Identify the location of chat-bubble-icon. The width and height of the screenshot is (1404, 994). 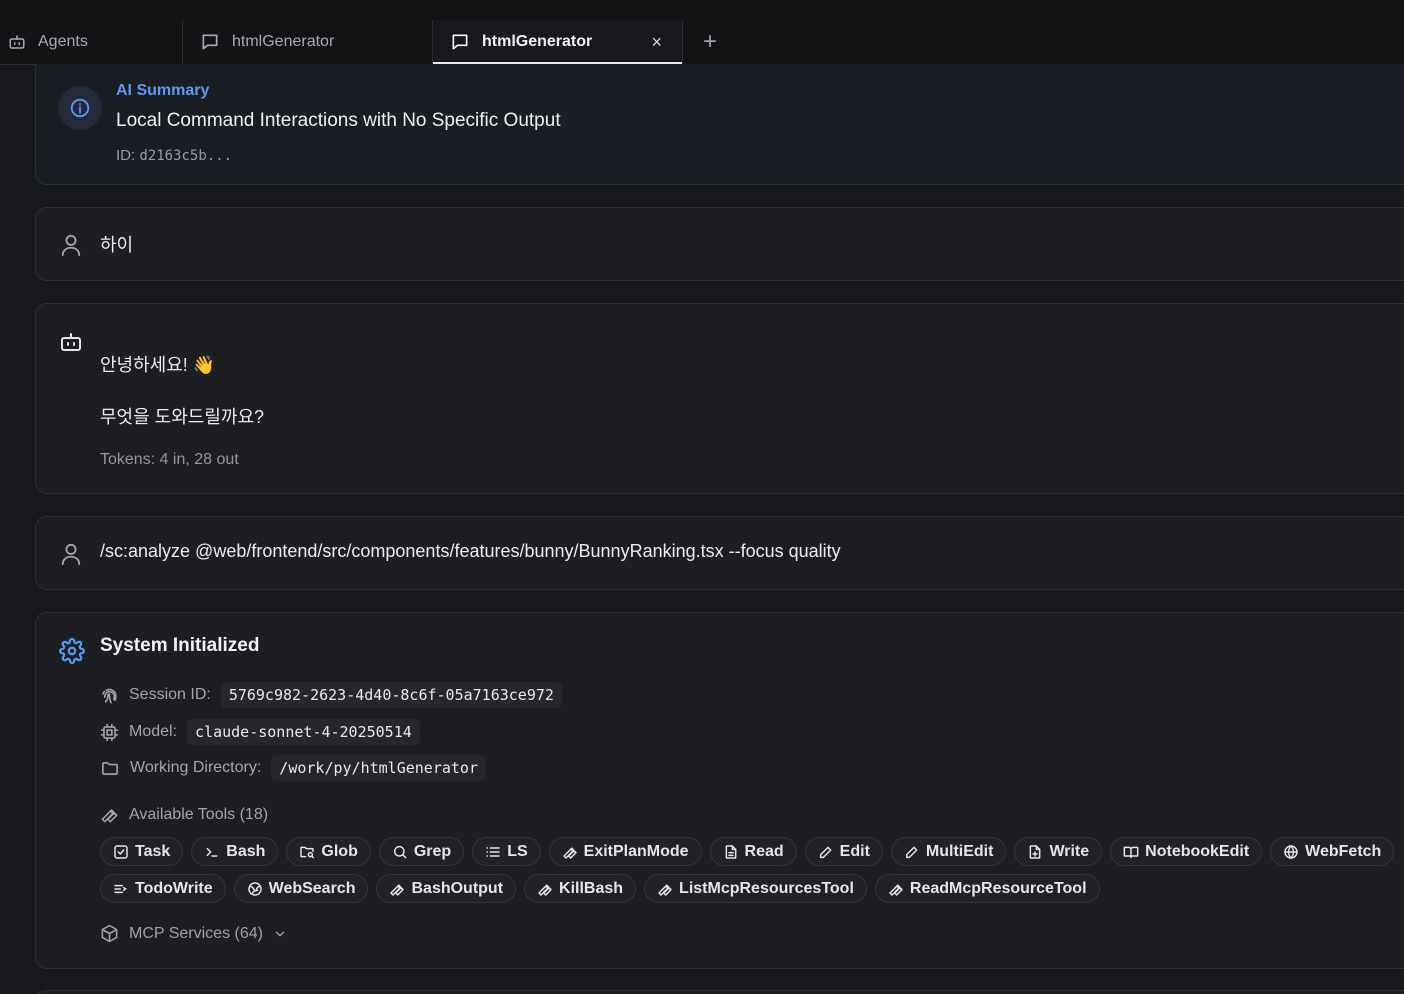
(460, 42).